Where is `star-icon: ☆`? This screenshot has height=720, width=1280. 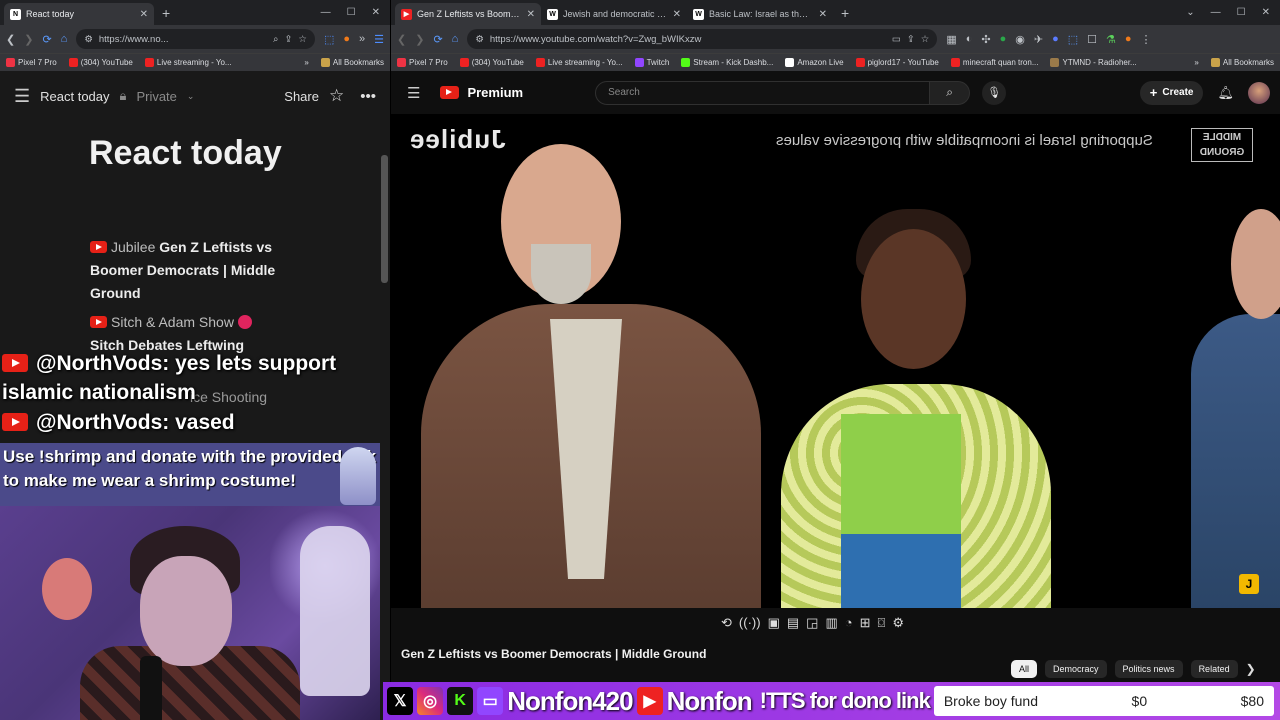 star-icon: ☆ is located at coordinates (336, 96).